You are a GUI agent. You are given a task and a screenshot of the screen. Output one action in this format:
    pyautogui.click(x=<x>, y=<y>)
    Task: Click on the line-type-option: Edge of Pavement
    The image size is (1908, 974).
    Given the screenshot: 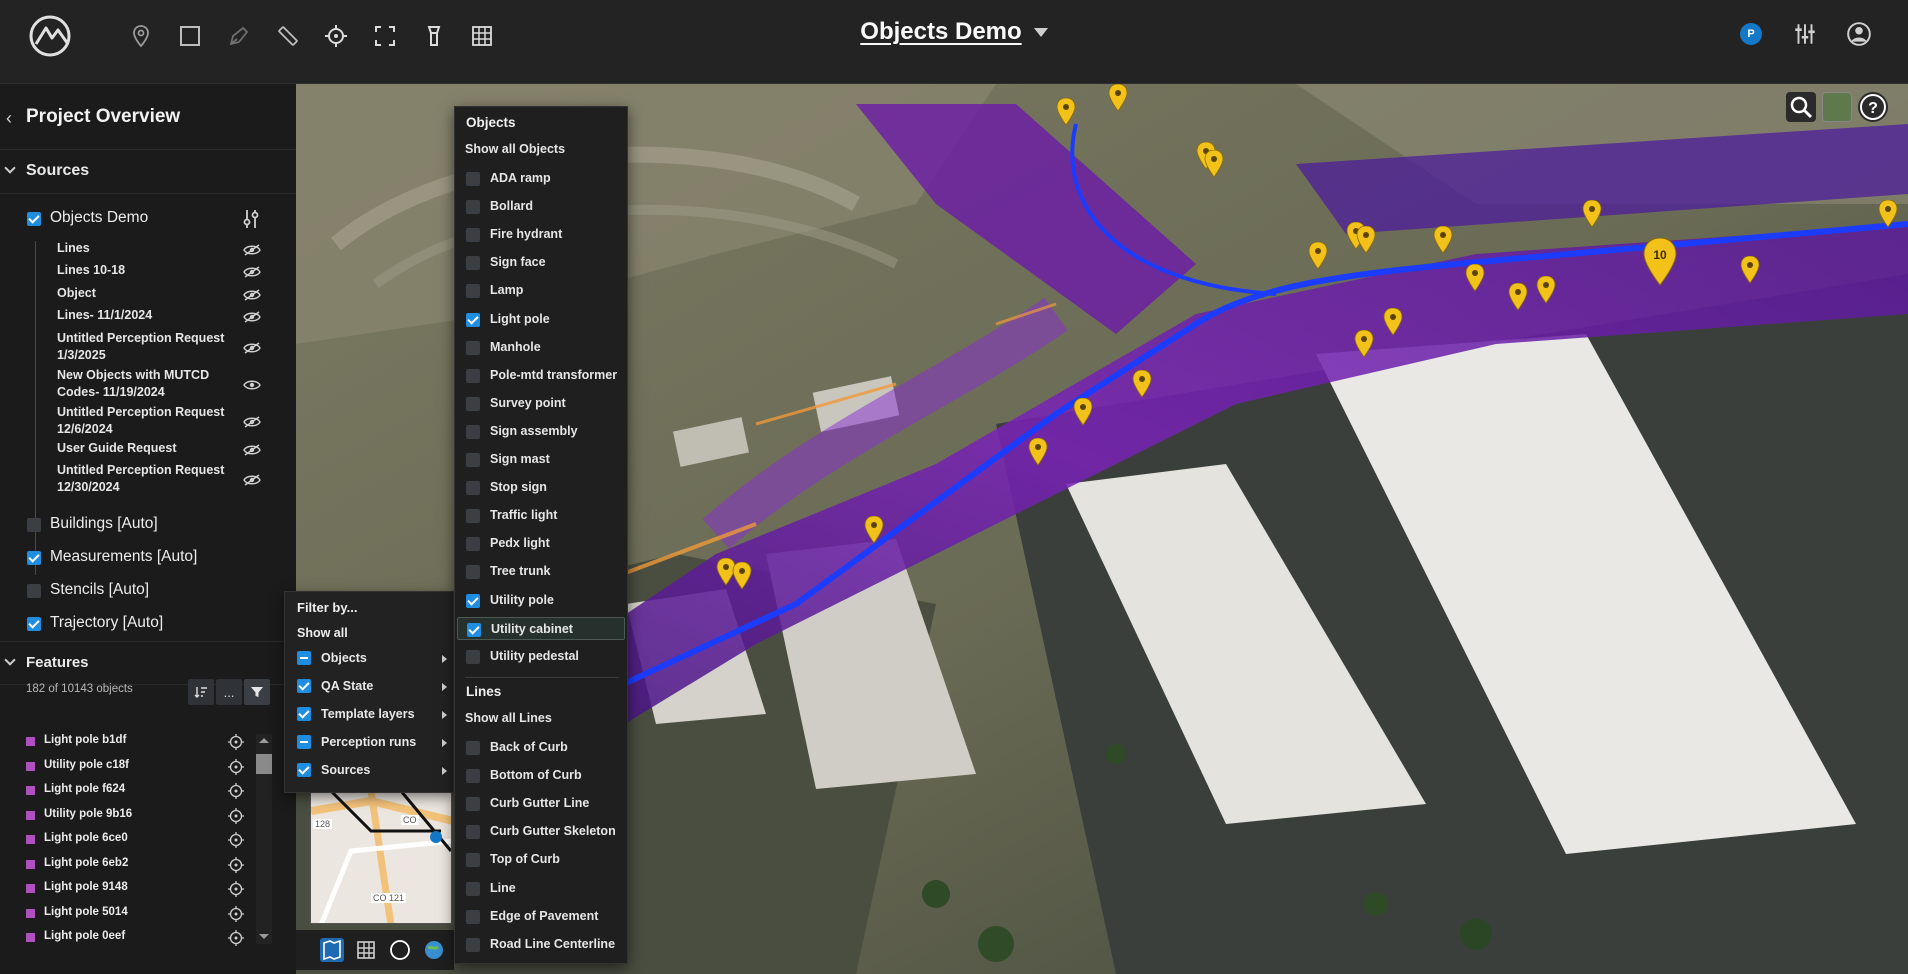 What is the action you would take?
    pyautogui.click(x=541, y=916)
    